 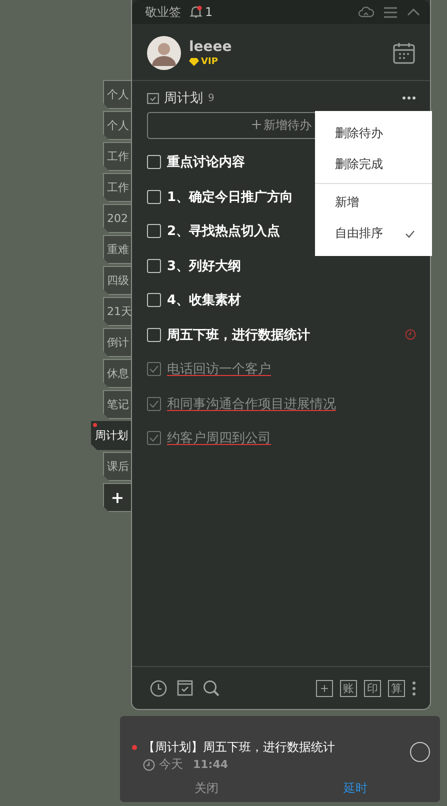 What do you see at coordinates (359, 133) in the screenshot?
I see `menu-item: 删除待办` at bounding box center [359, 133].